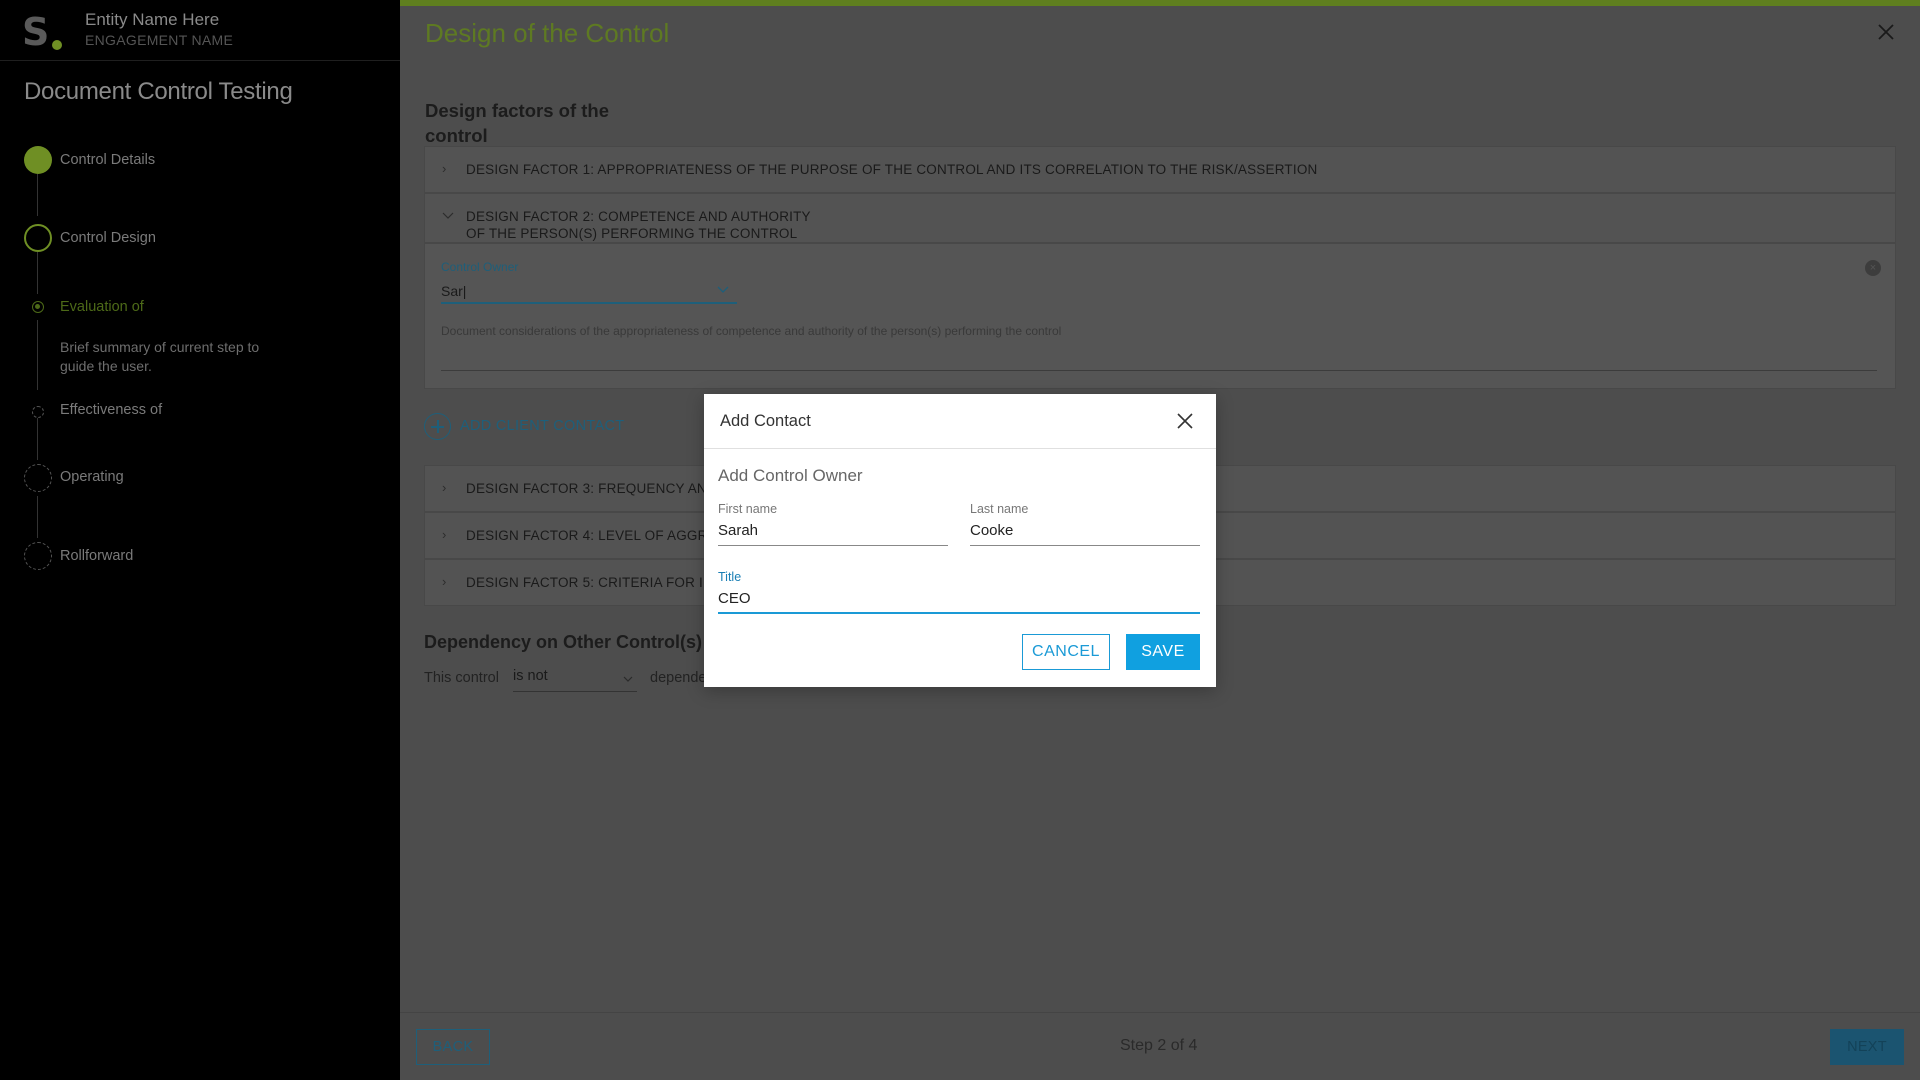 This screenshot has height=1080, width=1920. I want to click on next-button: NEXT, so click(1867, 1047).